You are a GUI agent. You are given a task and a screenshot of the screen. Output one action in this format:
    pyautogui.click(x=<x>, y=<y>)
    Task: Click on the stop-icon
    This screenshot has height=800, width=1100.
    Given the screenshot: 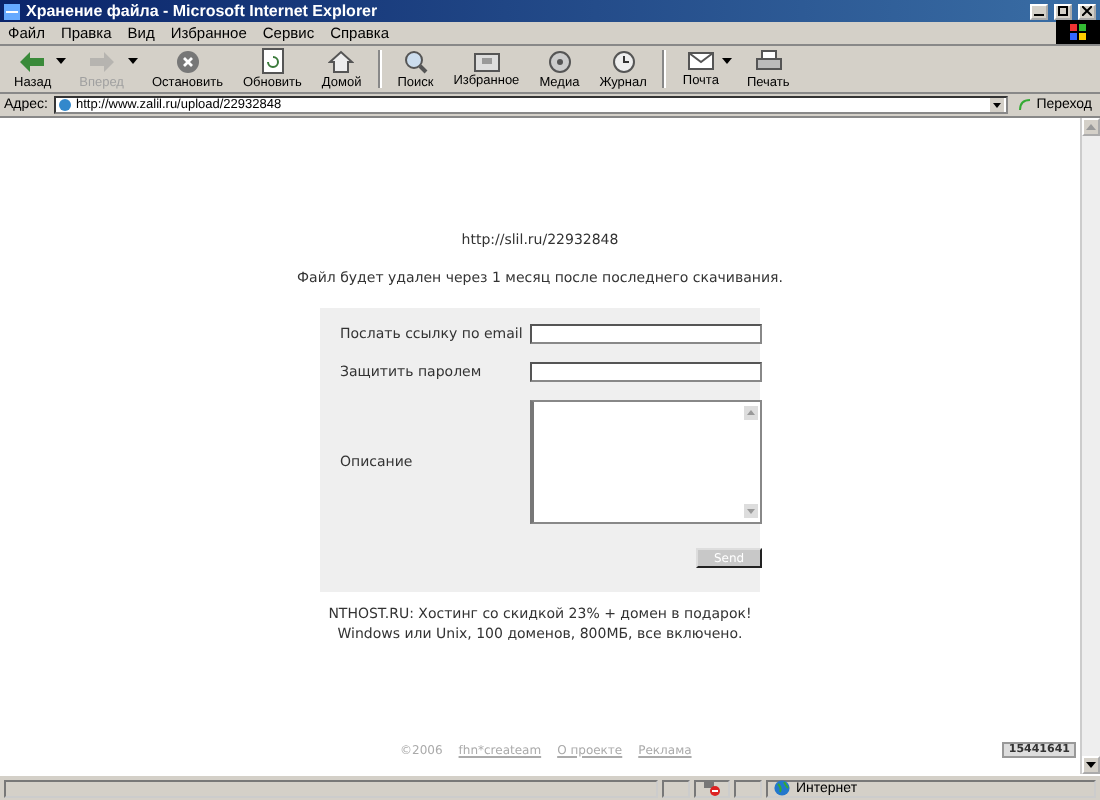 What is the action you would take?
    pyautogui.click(x=187, y=61)
    